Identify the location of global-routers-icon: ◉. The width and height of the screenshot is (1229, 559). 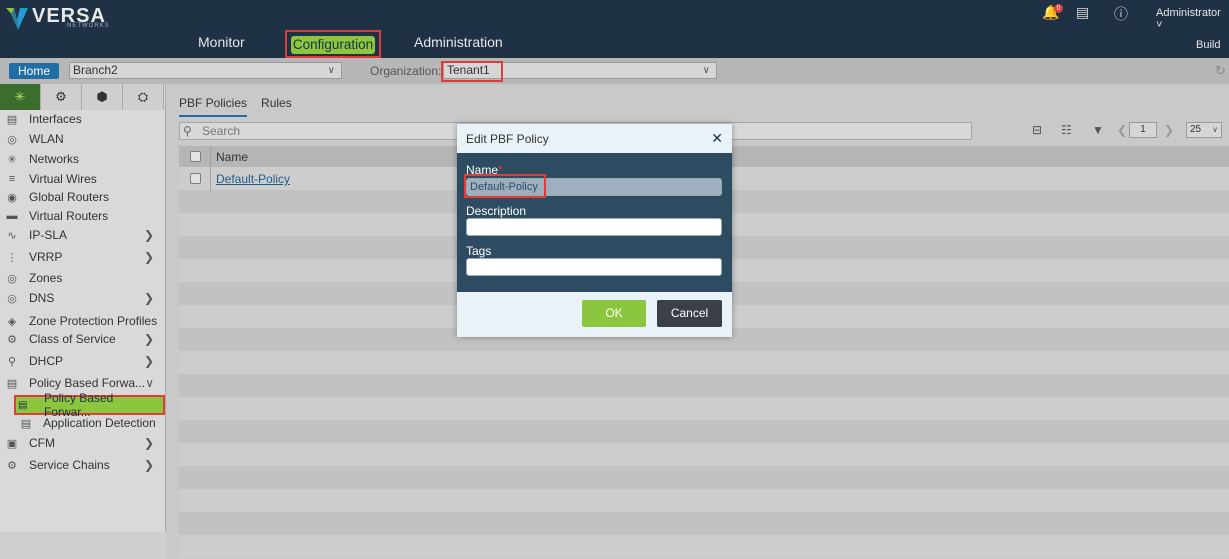
(12, 197).